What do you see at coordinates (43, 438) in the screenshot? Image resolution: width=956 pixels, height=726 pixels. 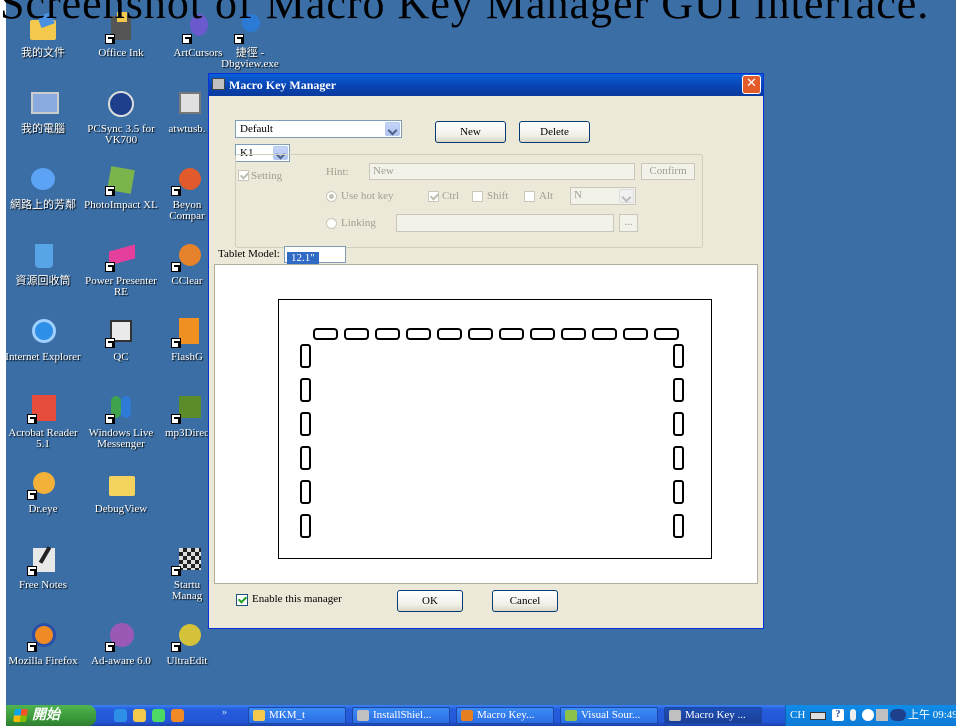 I see `desktop-icon-label: Acrobat Reader 5.1` at bounding box center [43, 438].